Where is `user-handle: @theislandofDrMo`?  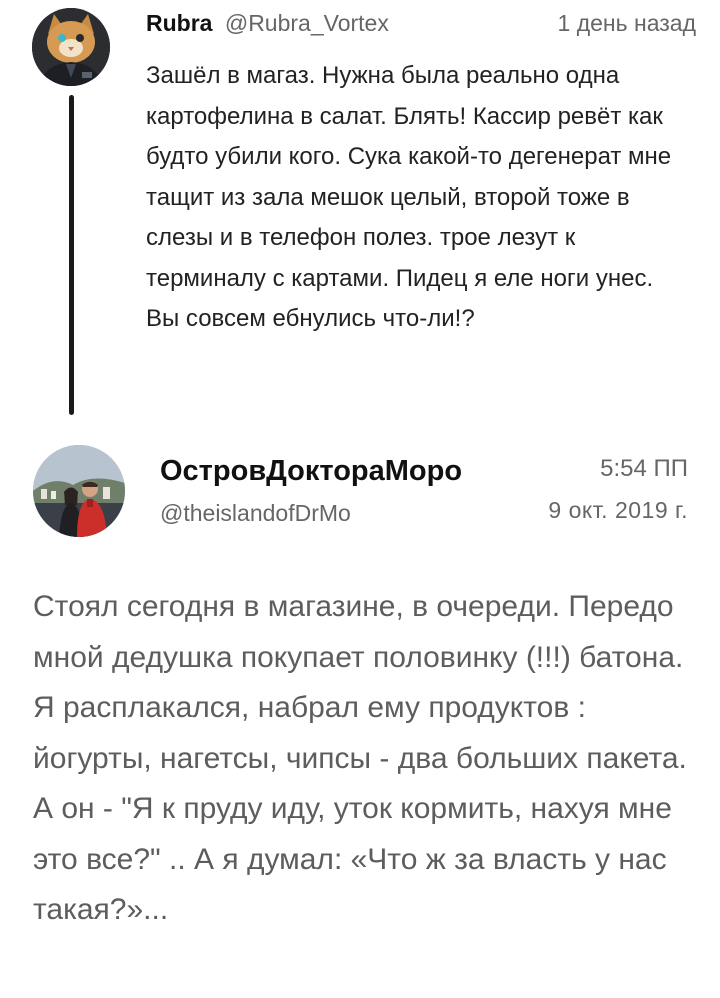 user-handle: @theislandofDrMo is located at coordinates (255, 513).